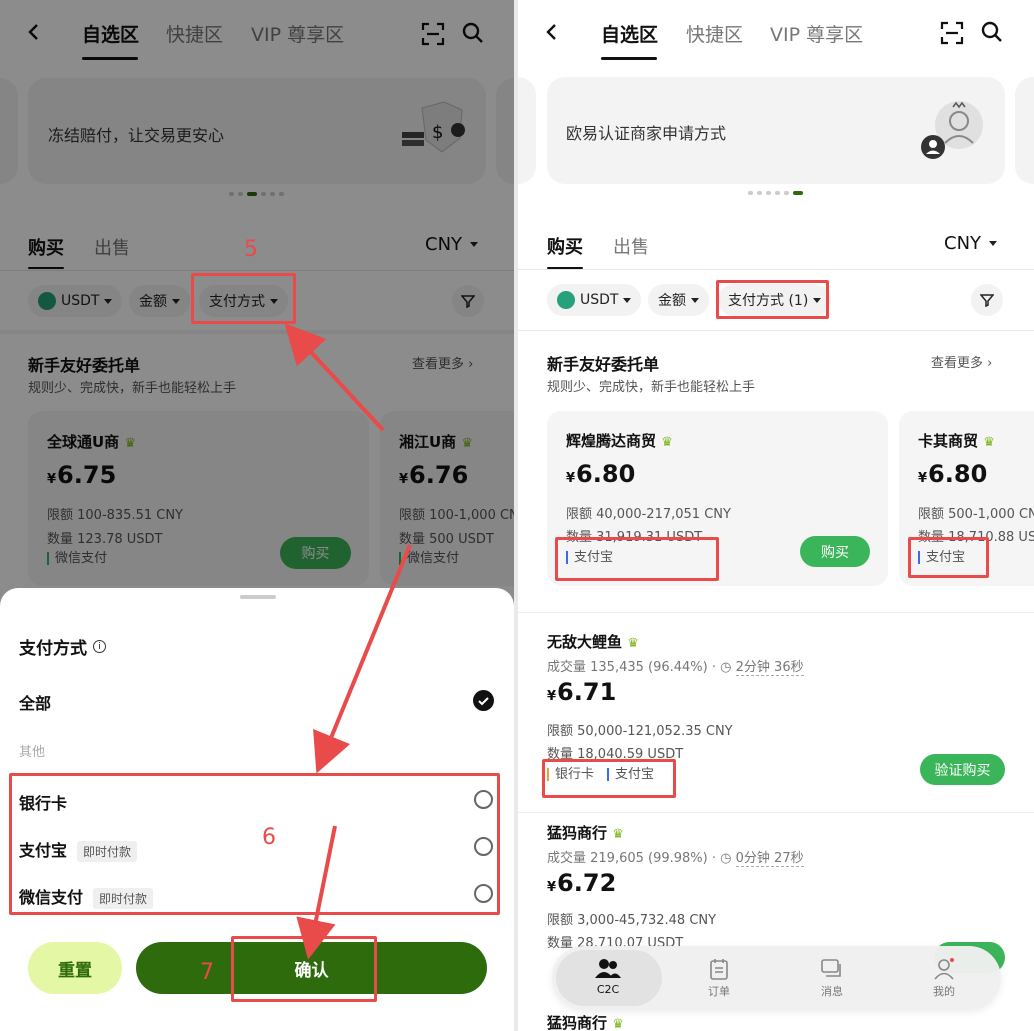 The height and width of the screenshot is (1031, 1034). I want to click on amount-filter: 金额, so click(678, 300).